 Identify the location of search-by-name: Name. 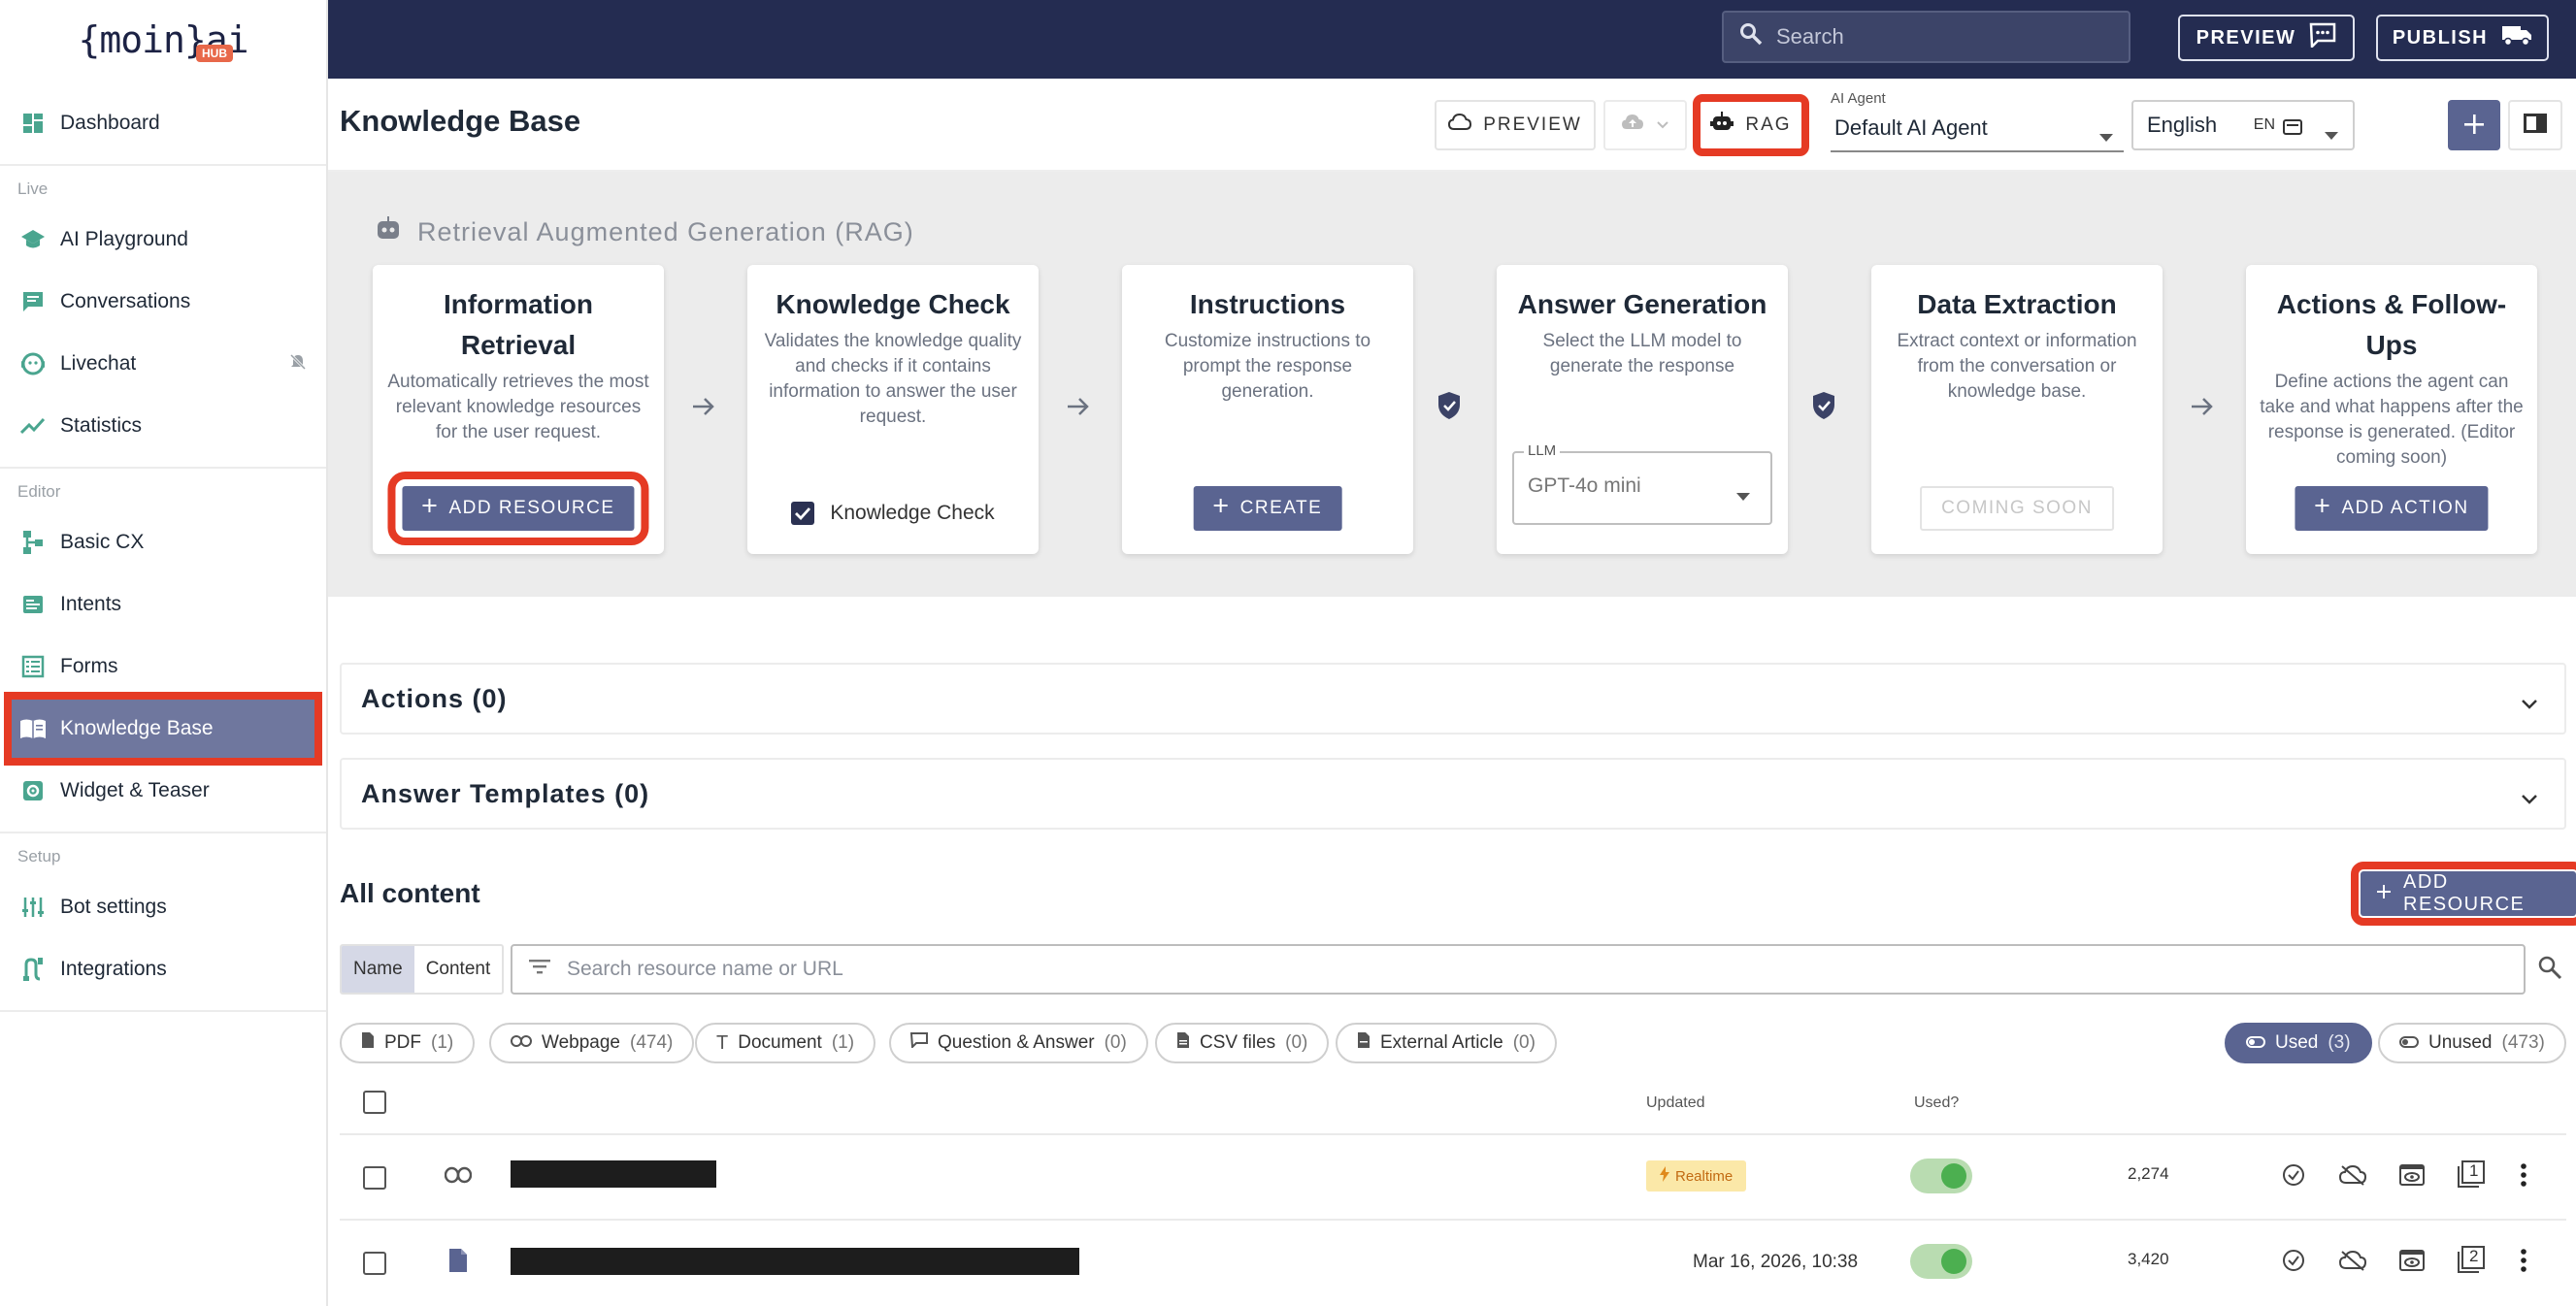
(378, 969).